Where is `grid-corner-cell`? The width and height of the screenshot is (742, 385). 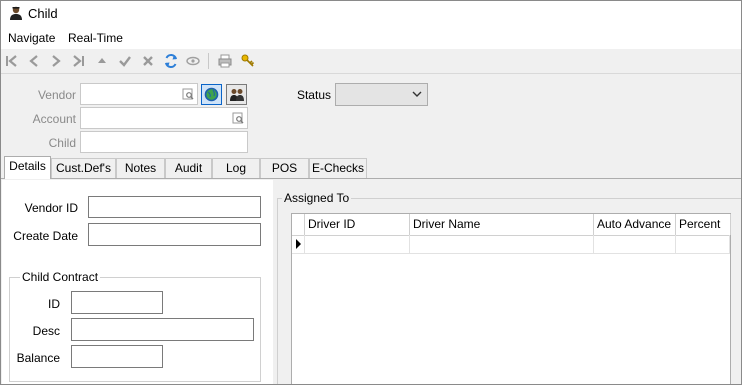
grid-corner-cell is located at coordinates (298, 224).